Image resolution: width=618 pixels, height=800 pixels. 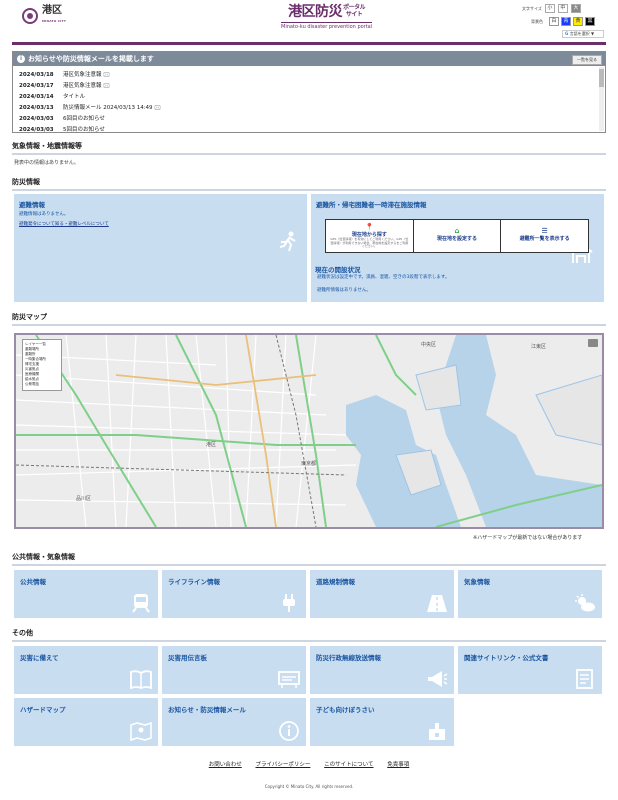 I want to click on card-notice-mail: お知らせ・防災情報メール, so click(x=234, y=722).